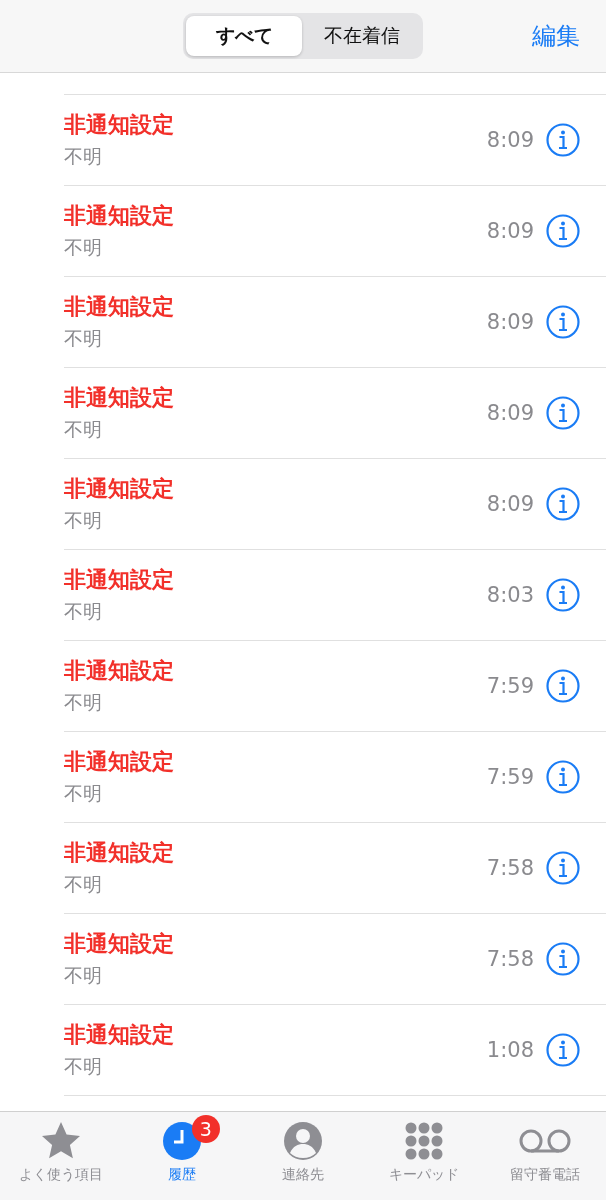 The width and height of the screenshot is (606, 1200). Describe the element at coordinates (303, 1141) in the screenshot. I see `person-icon` at that location.